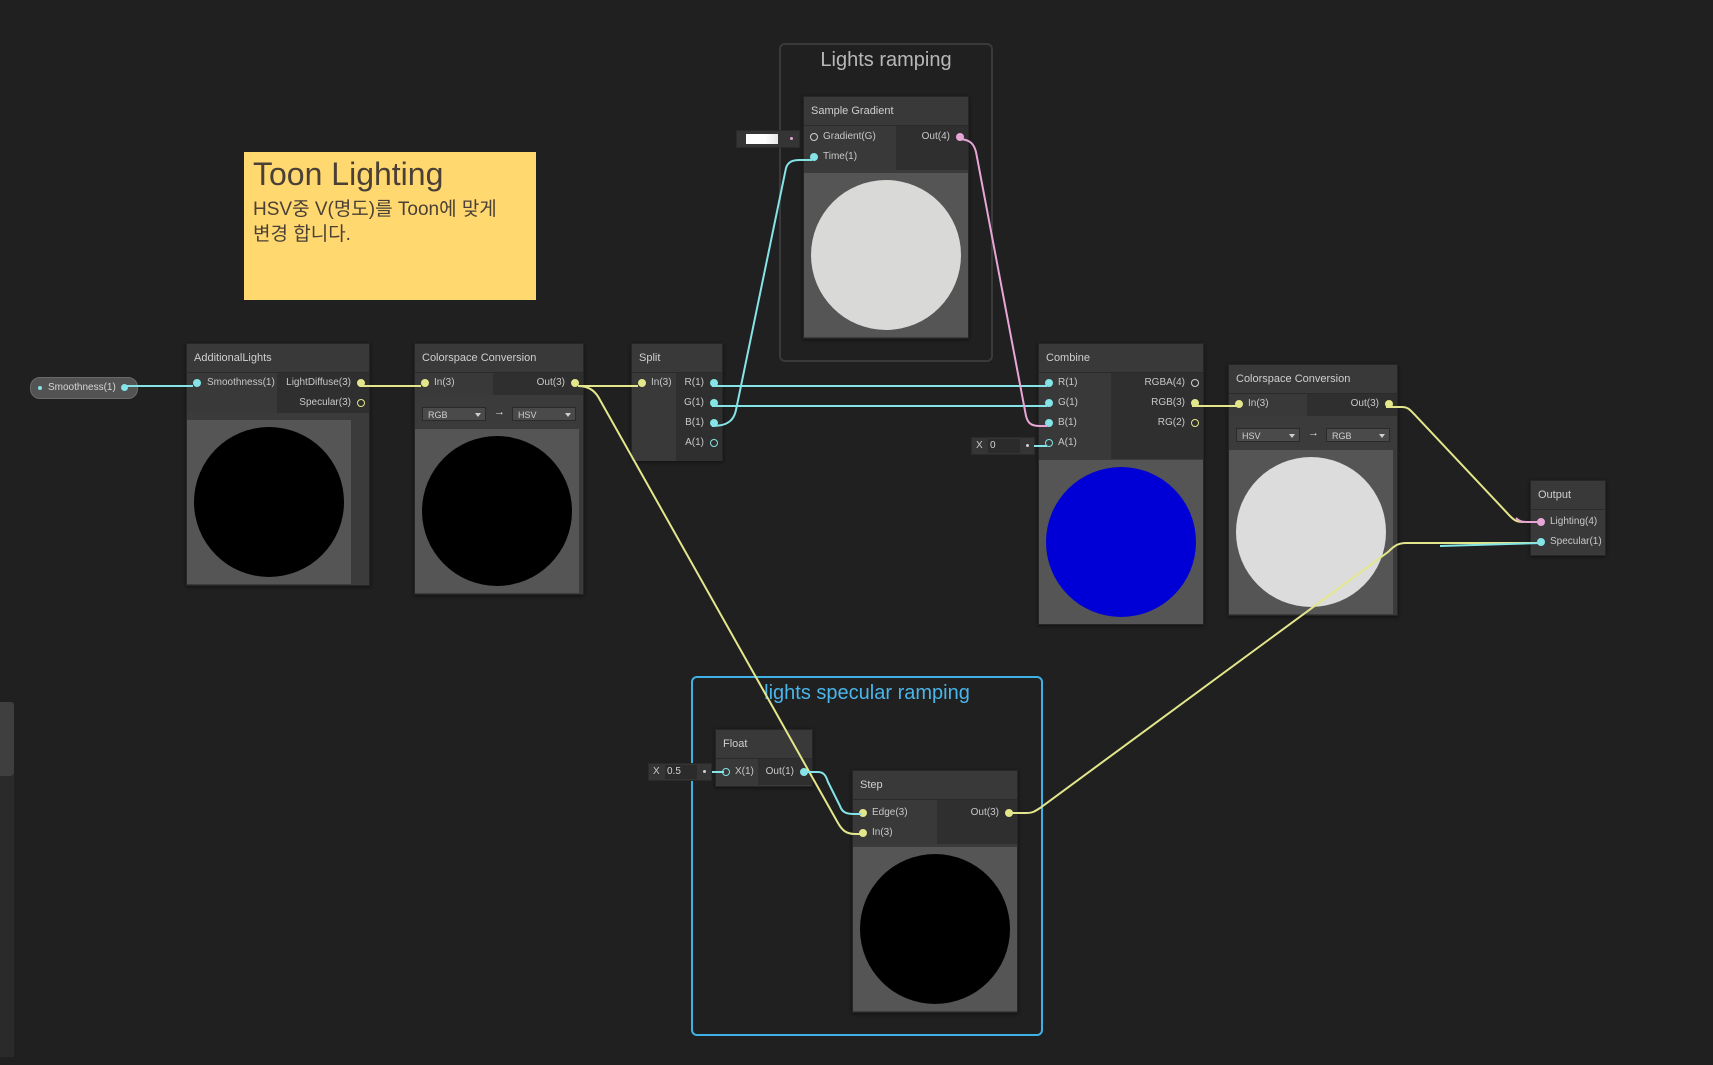 Image resolution: width=1713 pixels, height=1065 pixels. I want to click on port-rg-out: RG(2), so click(1157, 423).